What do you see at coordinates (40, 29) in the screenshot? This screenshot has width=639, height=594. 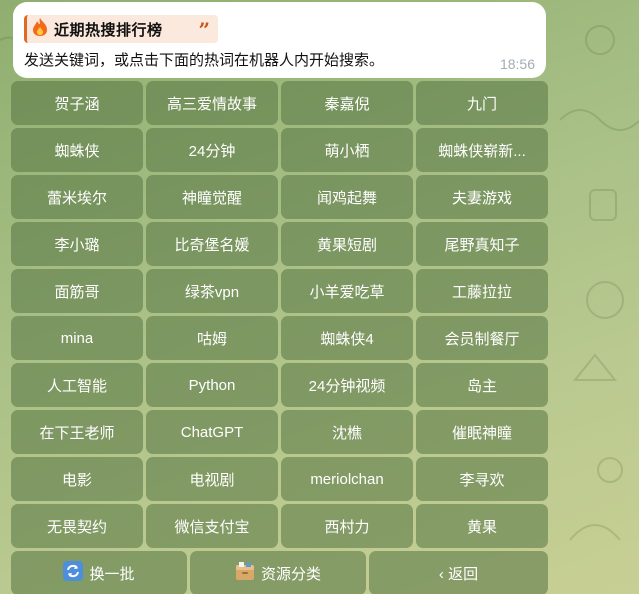 I see `fire-icon` at bounding box center [40, 29].